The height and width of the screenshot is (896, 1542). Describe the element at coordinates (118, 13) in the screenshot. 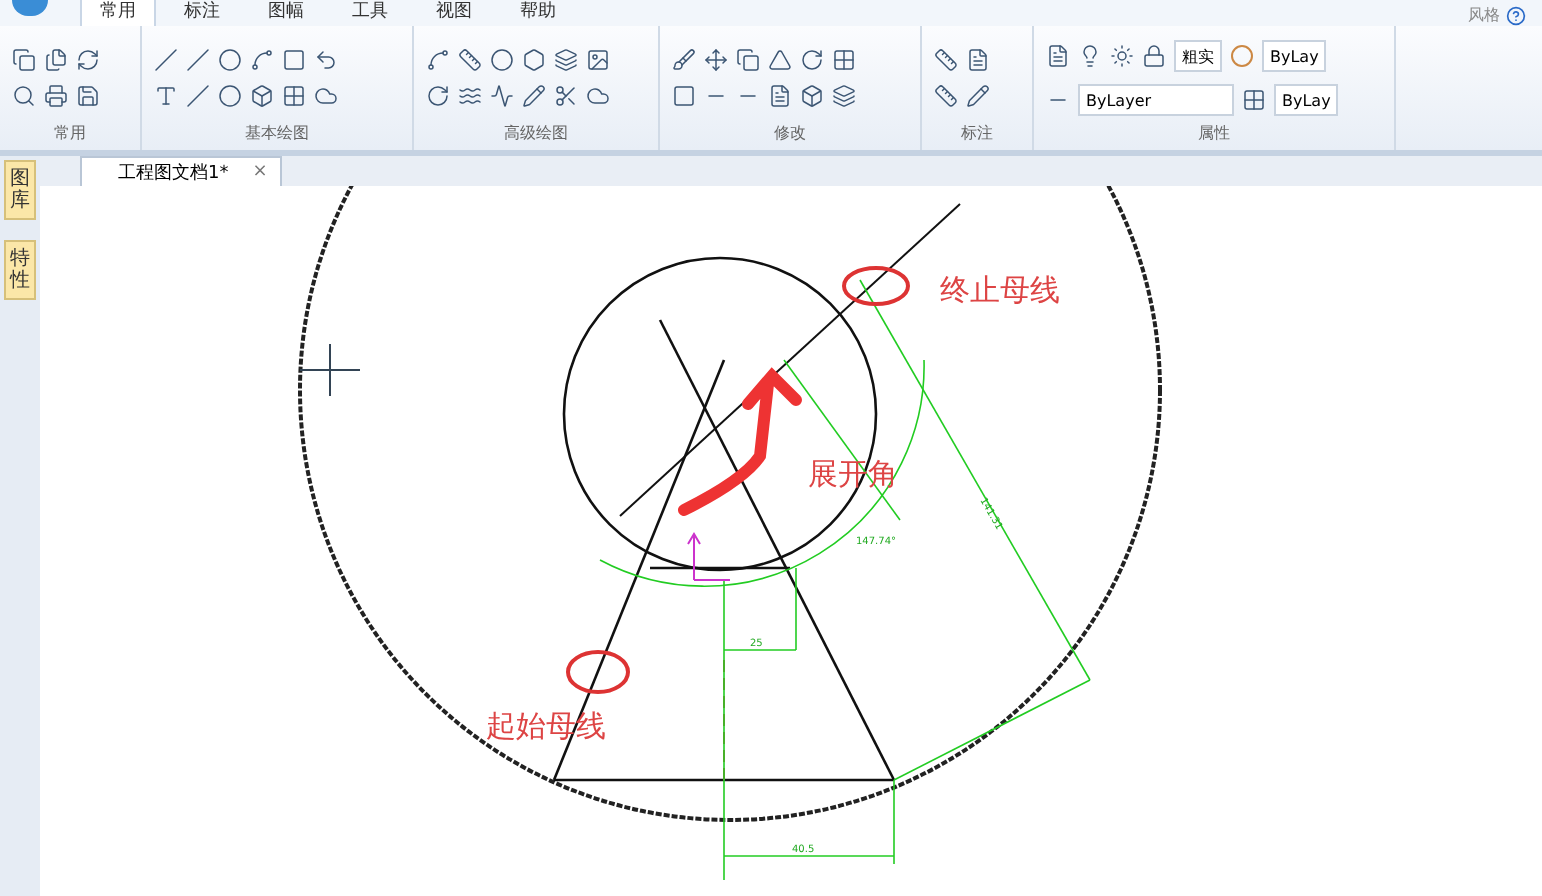

I see `ribbon-tab: 常用` at that location.